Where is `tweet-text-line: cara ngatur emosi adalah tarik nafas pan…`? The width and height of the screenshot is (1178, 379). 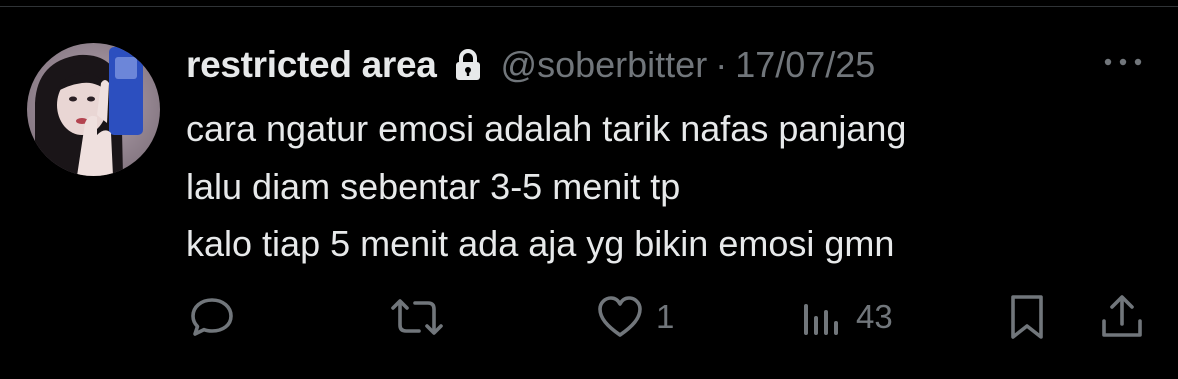 tweet-text-line: cara ngatur emosi adalah tarik nafas pan… is located at coordinates (546, 128).